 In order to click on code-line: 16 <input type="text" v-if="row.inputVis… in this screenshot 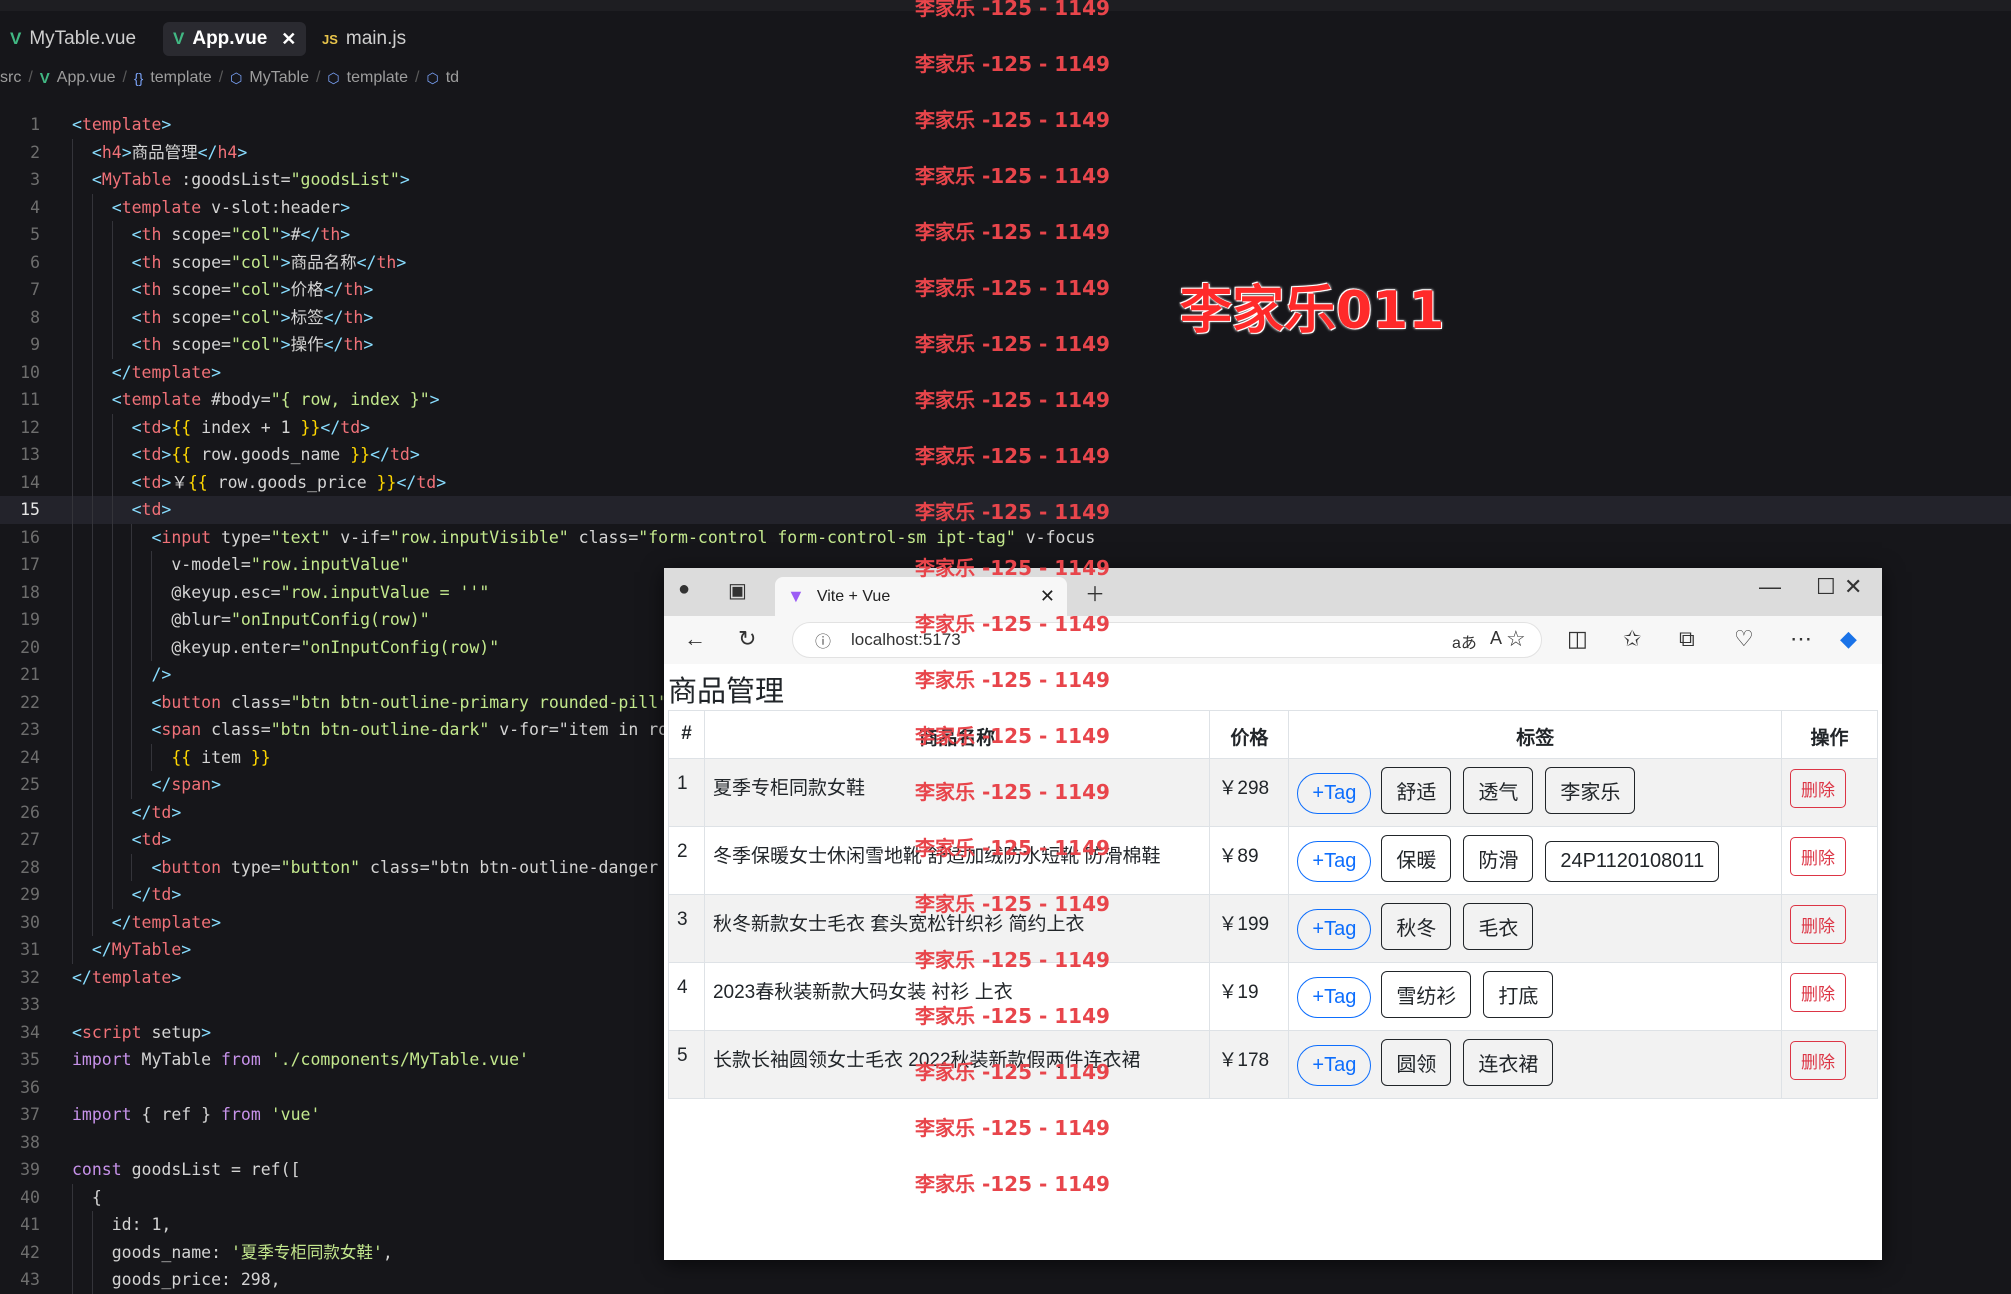, I will do `click(1005, 537)`.